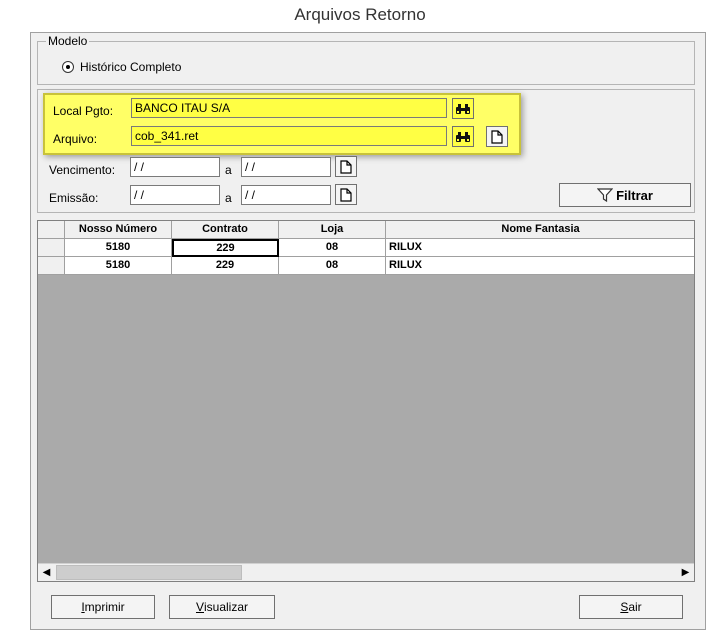 Image resolution: width=720 pixels, height=637 pixels. I want to click on sair-label: air, so click(635, 607).